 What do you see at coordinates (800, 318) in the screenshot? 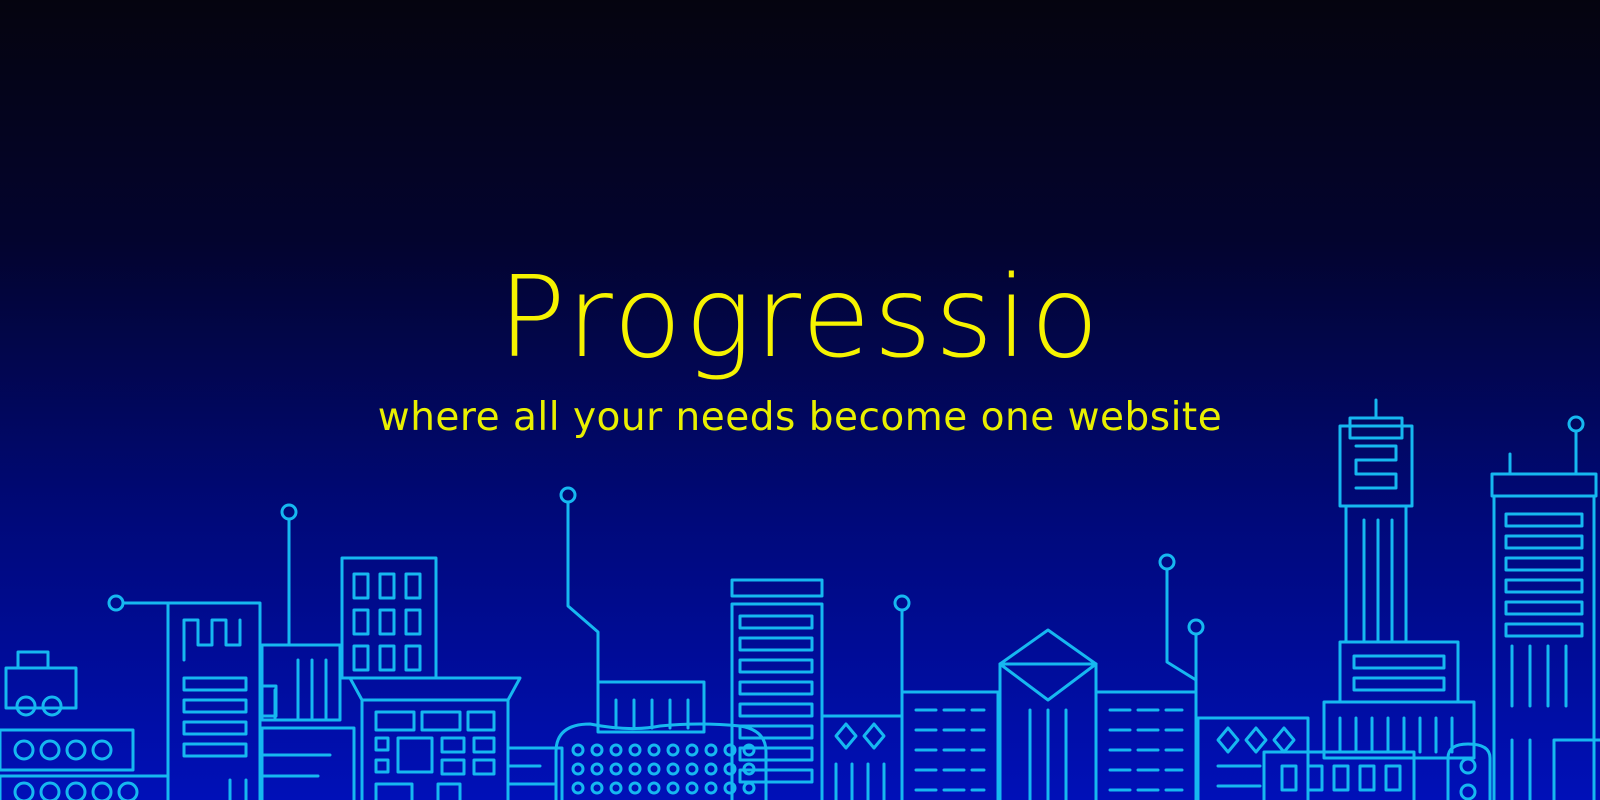
I see `brand-title: Progressio` at bounding box center [800, 318].